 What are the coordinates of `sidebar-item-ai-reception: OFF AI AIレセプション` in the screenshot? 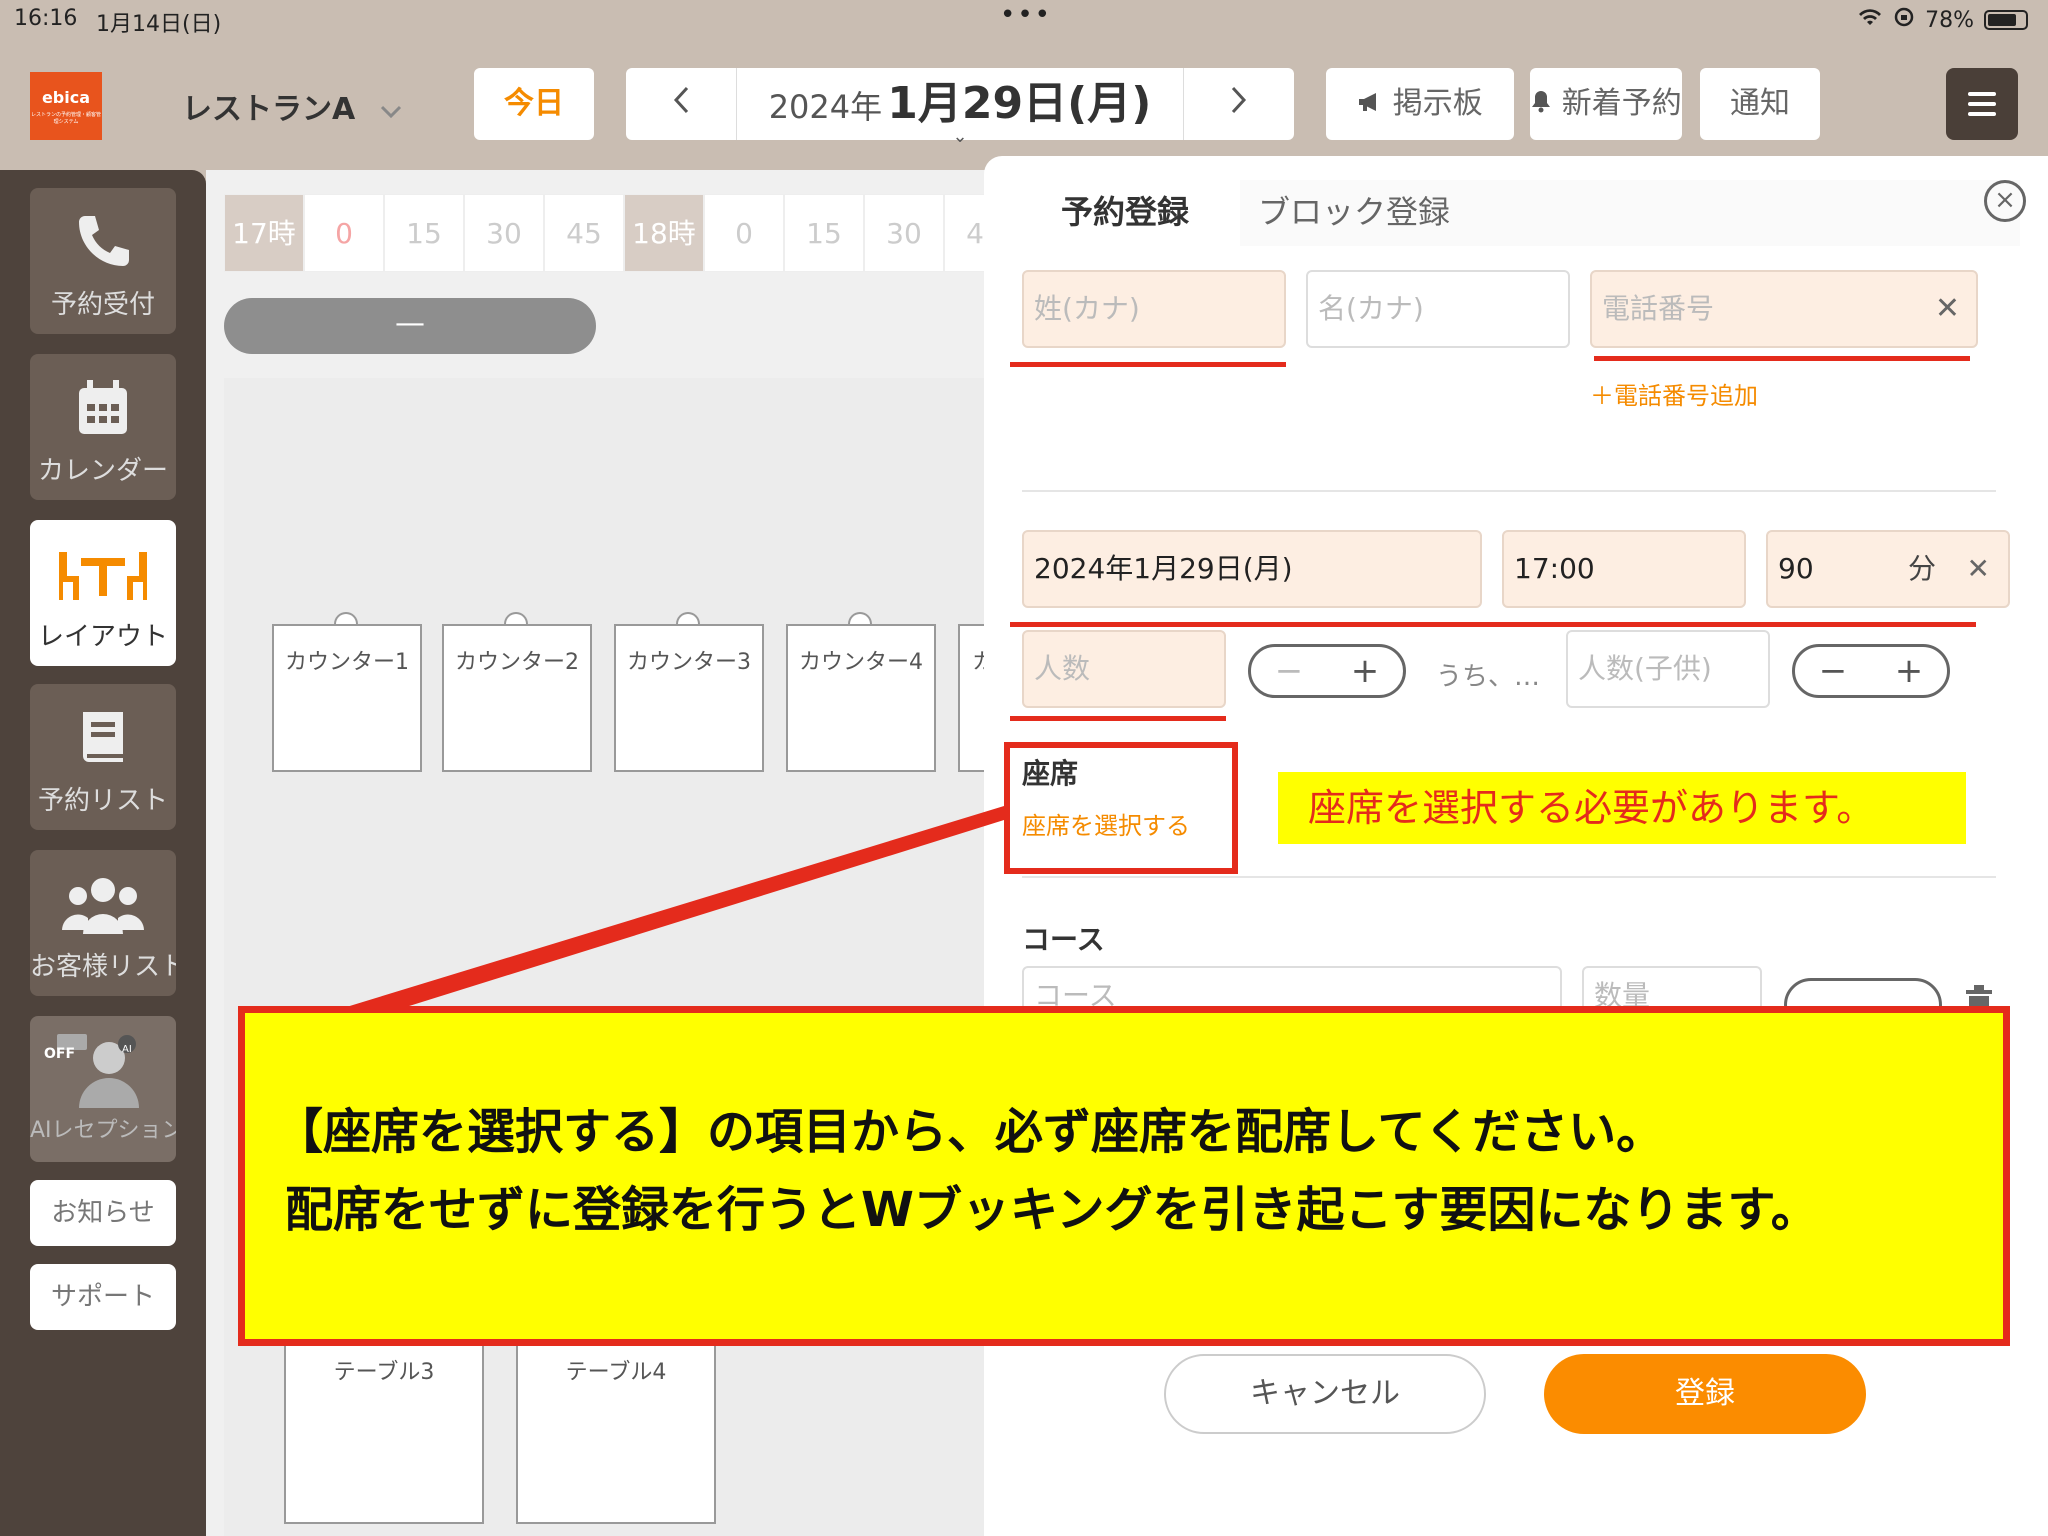 It's located at (103, 1089).